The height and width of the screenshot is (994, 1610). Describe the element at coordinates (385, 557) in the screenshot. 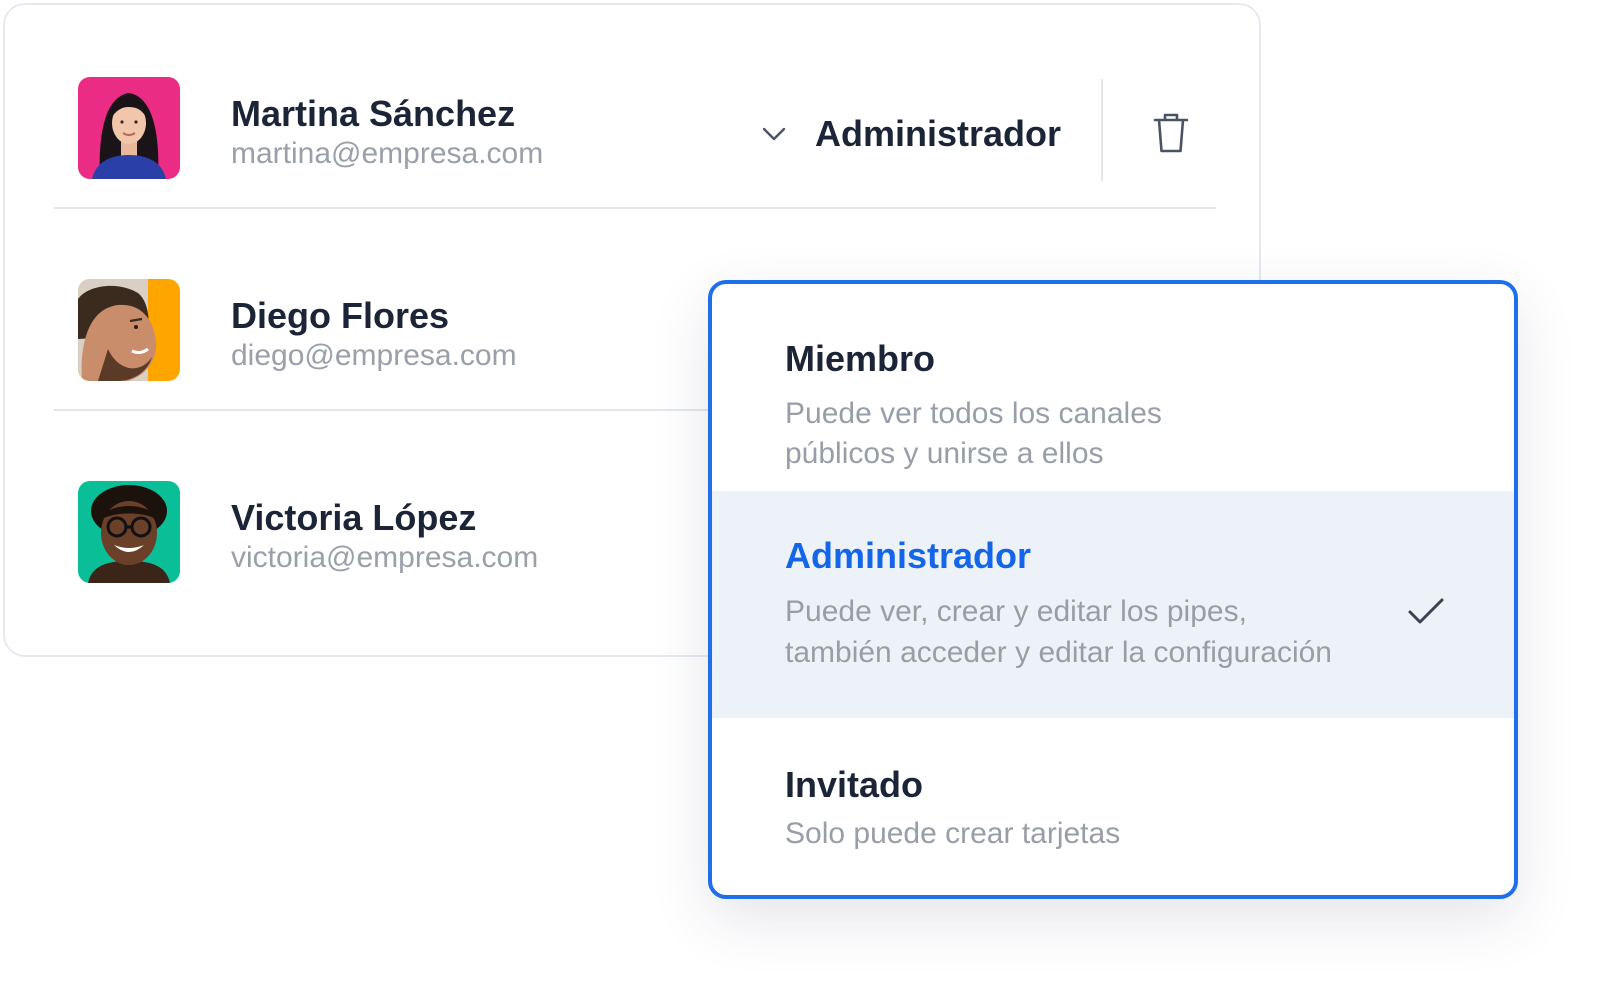

I see `member-email: victoria@empresa.com` at that location.